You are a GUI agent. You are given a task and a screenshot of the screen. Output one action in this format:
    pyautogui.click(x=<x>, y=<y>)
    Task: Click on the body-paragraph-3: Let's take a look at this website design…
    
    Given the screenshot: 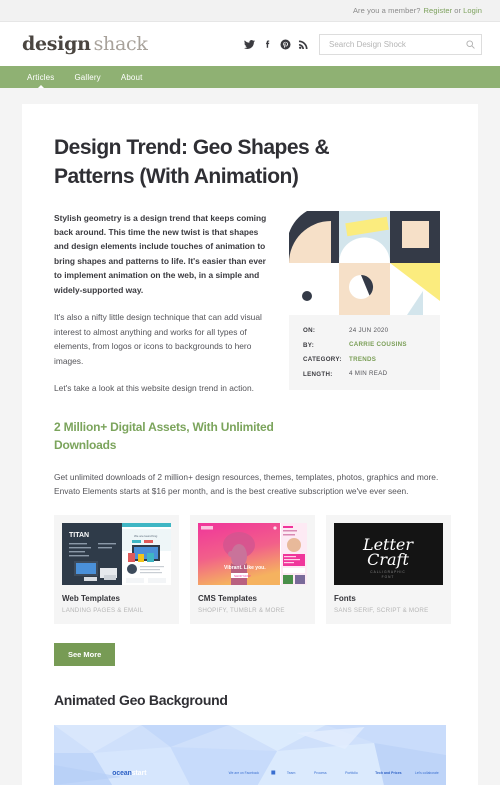 What is the action you would take?
    pyautogui.click(x=154, y=388)
    